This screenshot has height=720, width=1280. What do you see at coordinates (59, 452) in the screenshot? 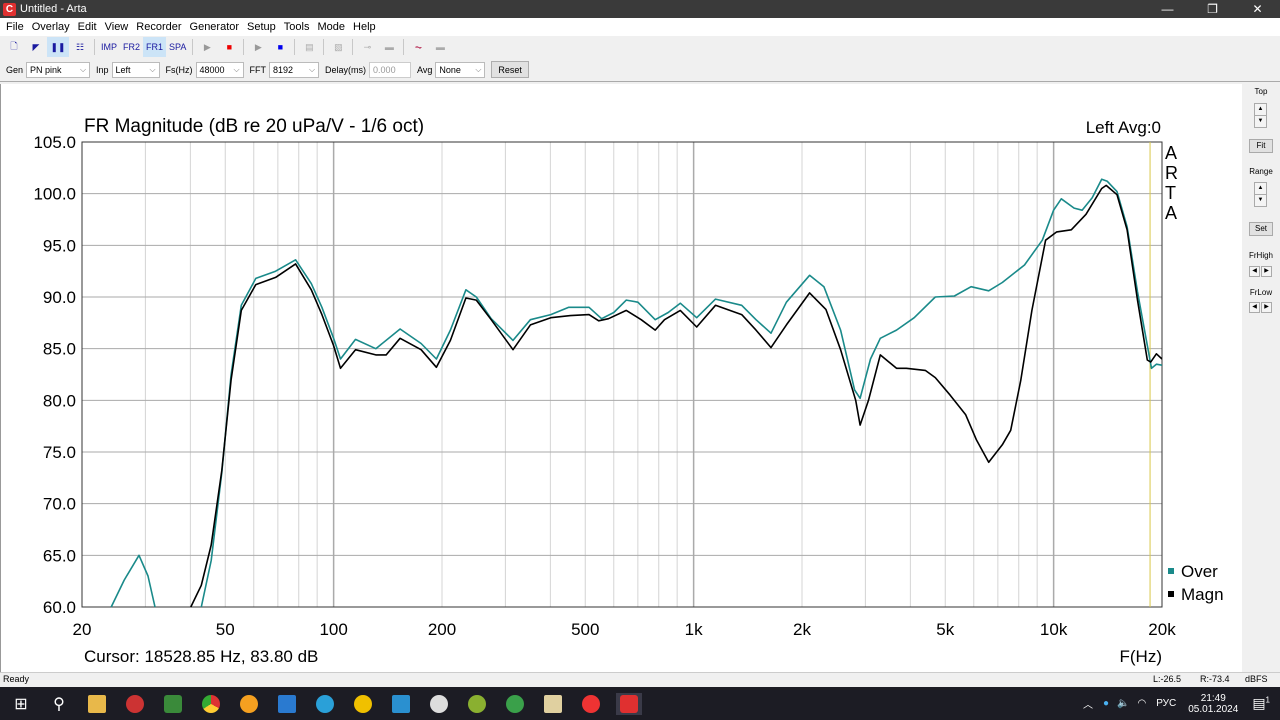
I see `y-tick-label: 75.0` at bounding box center [59, 452].